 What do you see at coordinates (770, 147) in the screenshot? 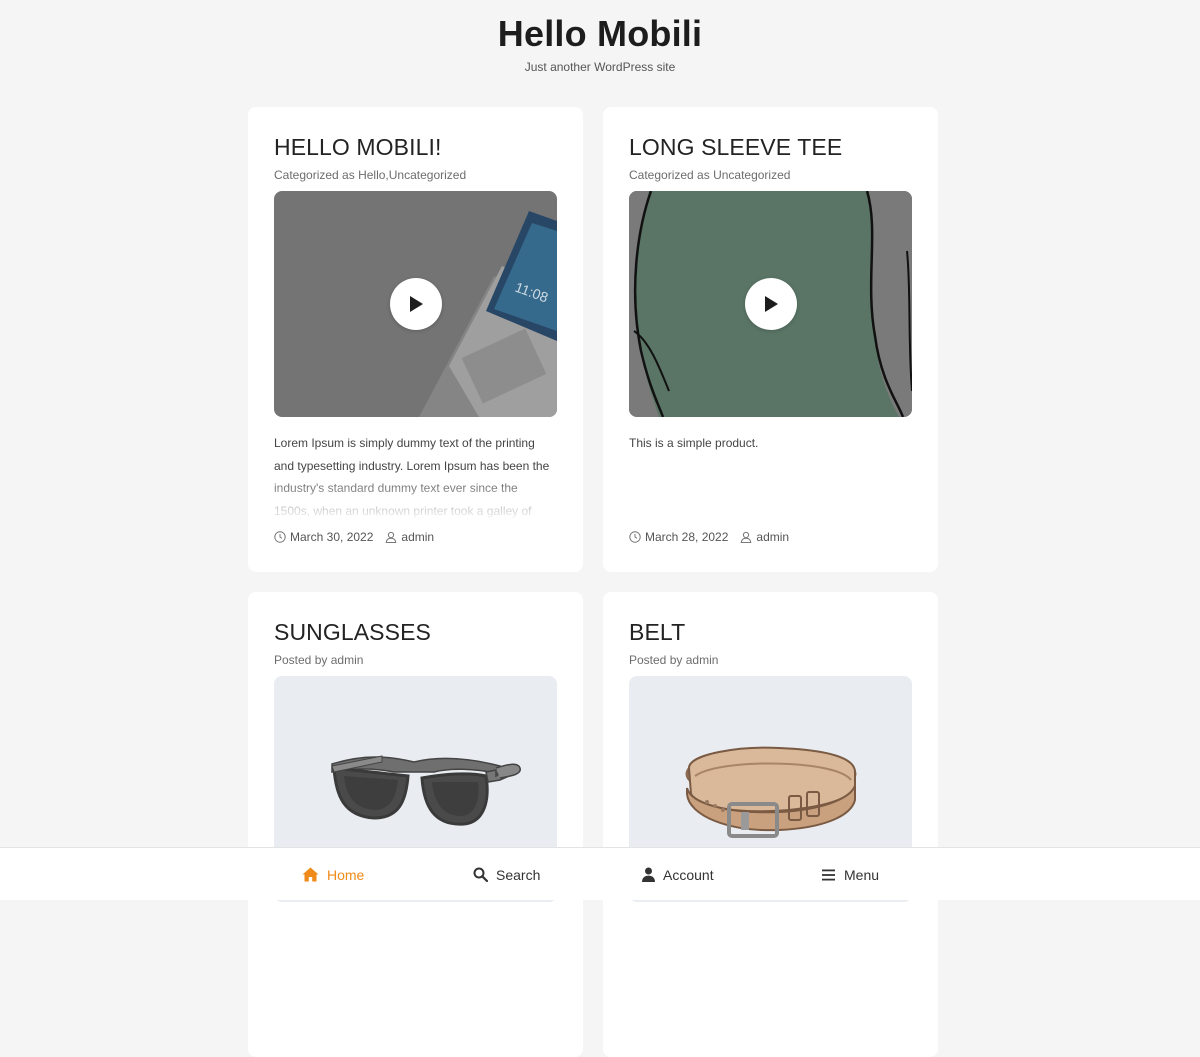
I see `post-title: LONG SLEEVE TEE` at bounding box center [770, 147].